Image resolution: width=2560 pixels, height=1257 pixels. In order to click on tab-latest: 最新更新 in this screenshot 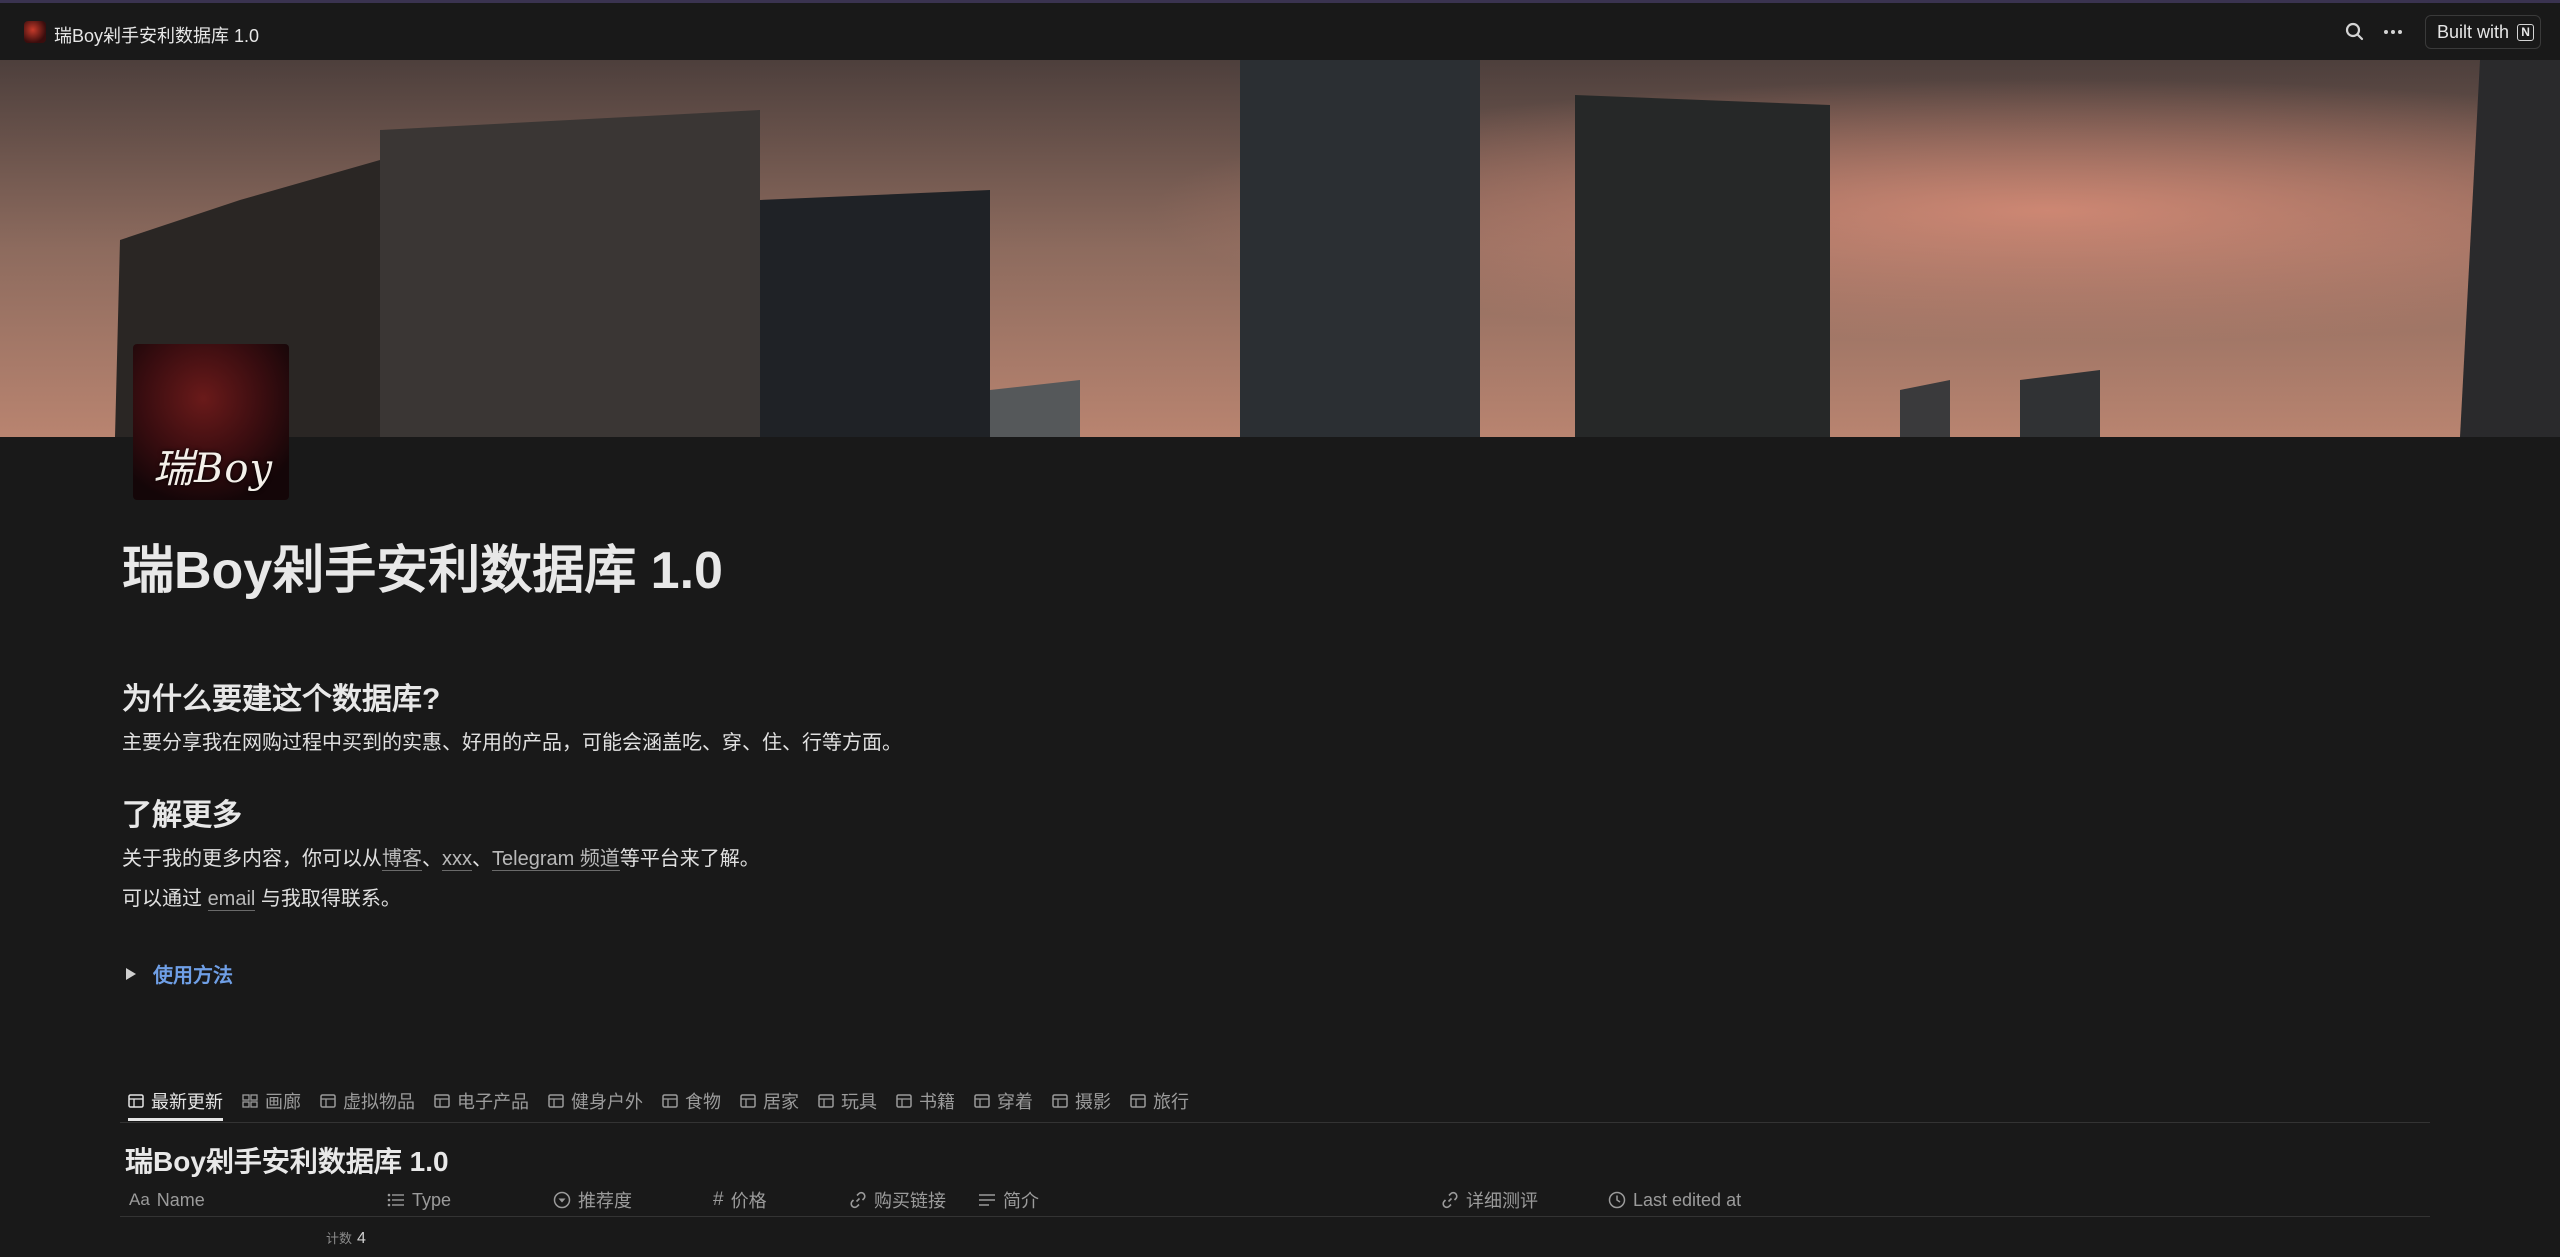, I will do `click(175, 1101)`.